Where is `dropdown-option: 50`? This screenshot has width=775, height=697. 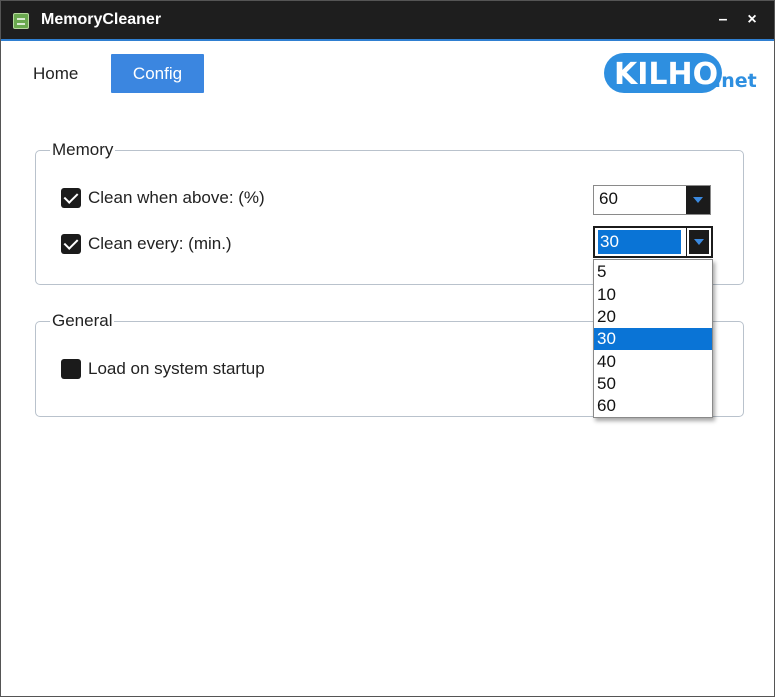 dropdown-option: 50 is located at coordinates (653, 384).